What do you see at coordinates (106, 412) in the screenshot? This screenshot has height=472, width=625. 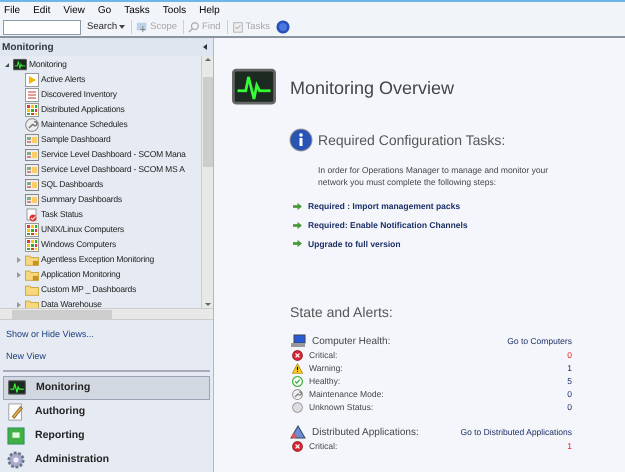 I see `workspace-button: Authoring` at bounding box center [106, 412].